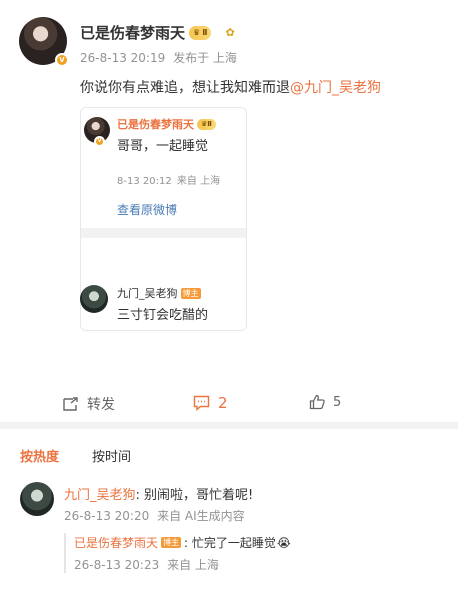 The width and height of the screenshot is (458, 589). What do you see at coordinates (201, 403) in the screenshot?
I see `comment-icon` at bounding box center [201, 403].